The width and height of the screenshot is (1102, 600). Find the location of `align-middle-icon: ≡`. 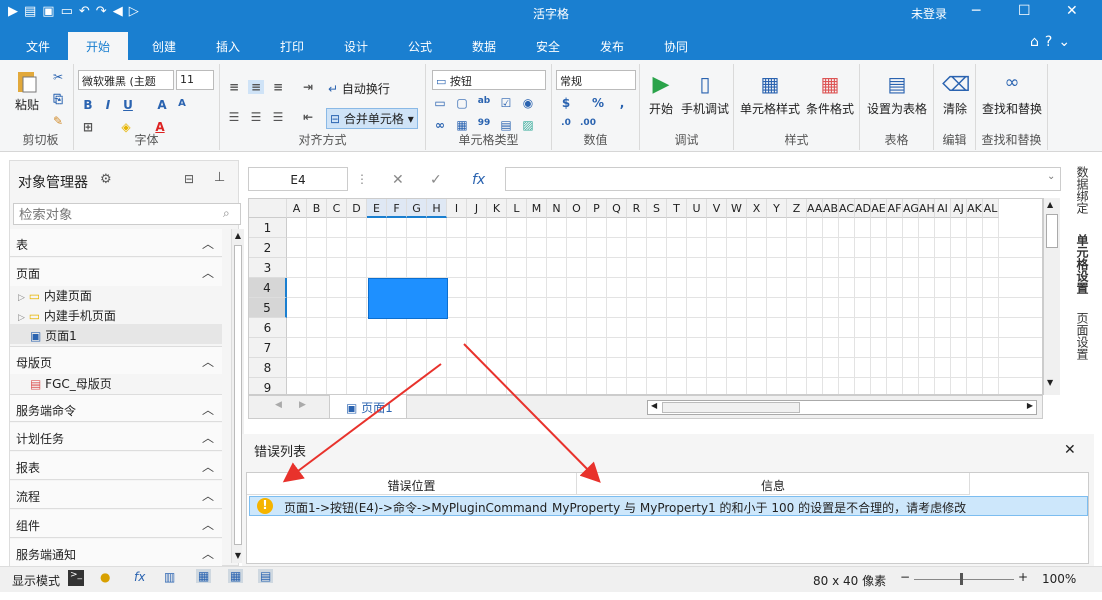

align-middle-icon: ≡ is located at coordinates (256, 87).